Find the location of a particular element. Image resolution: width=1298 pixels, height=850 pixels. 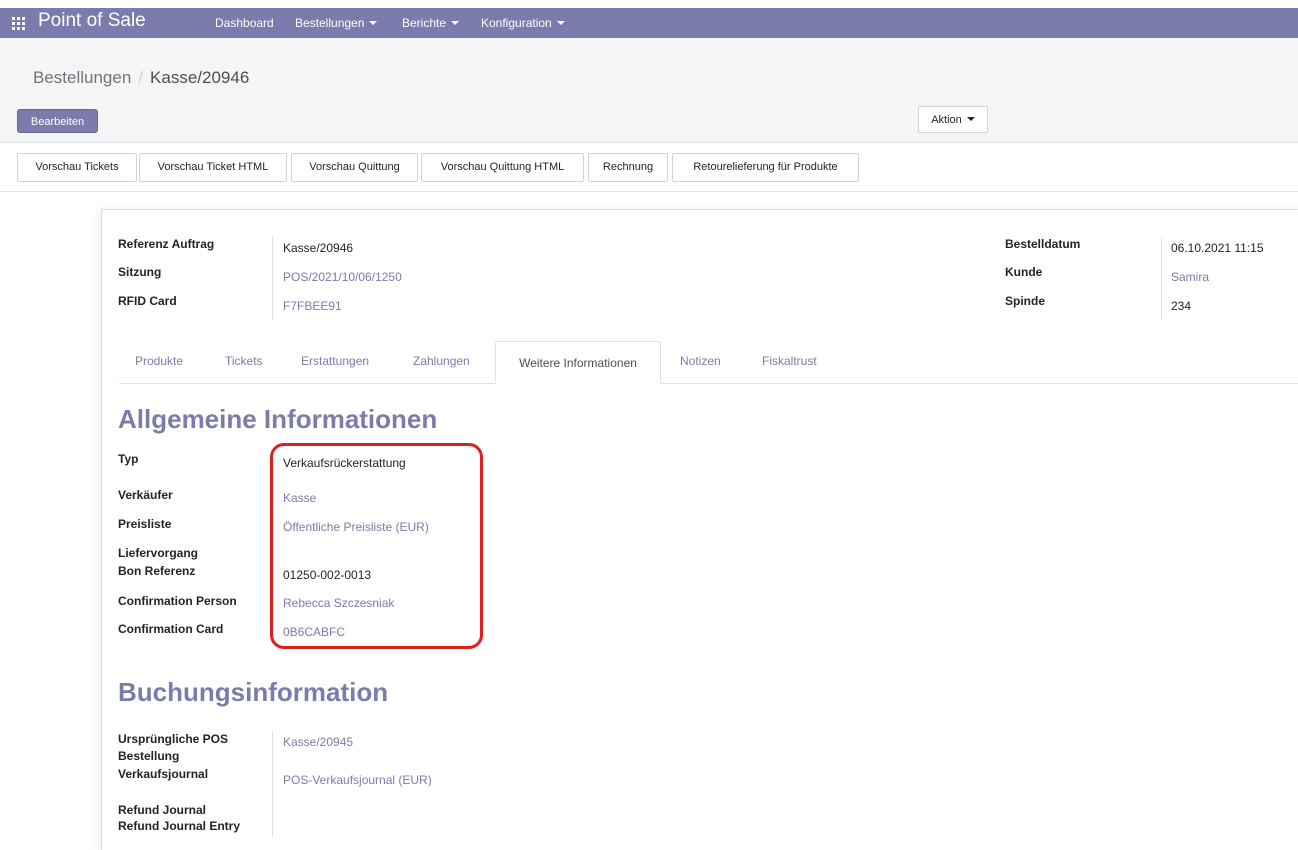

session-label: Sitzung is located at coordinates (140, 272).